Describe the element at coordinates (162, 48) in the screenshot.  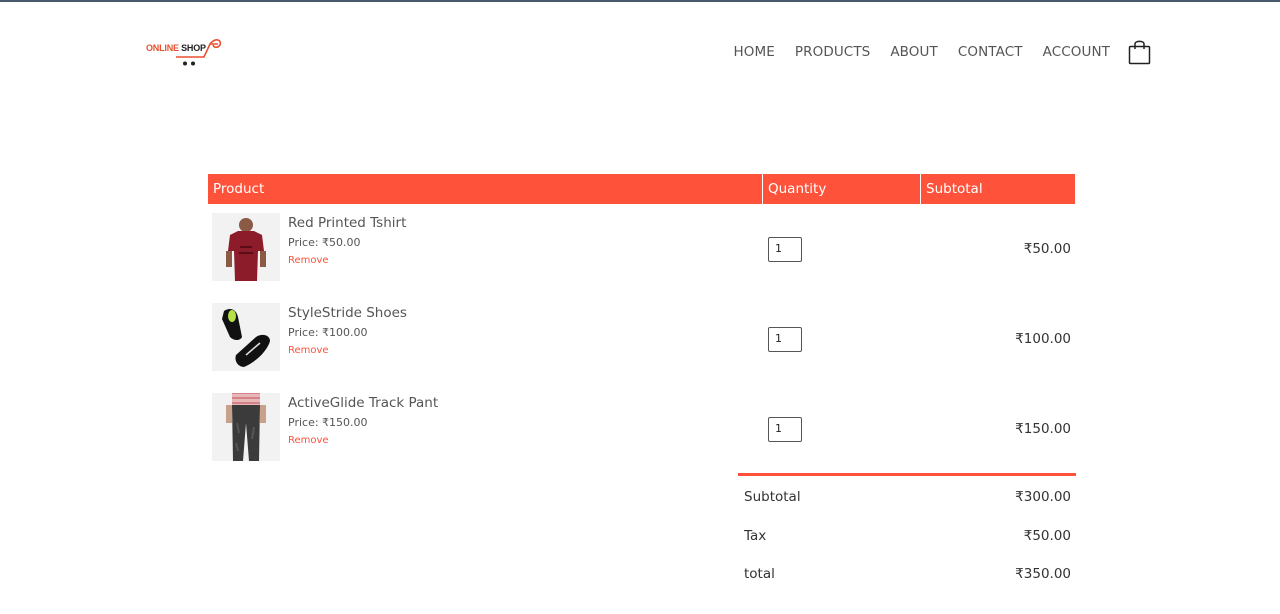
I see `logo-text-online: ONLINE` at that location.